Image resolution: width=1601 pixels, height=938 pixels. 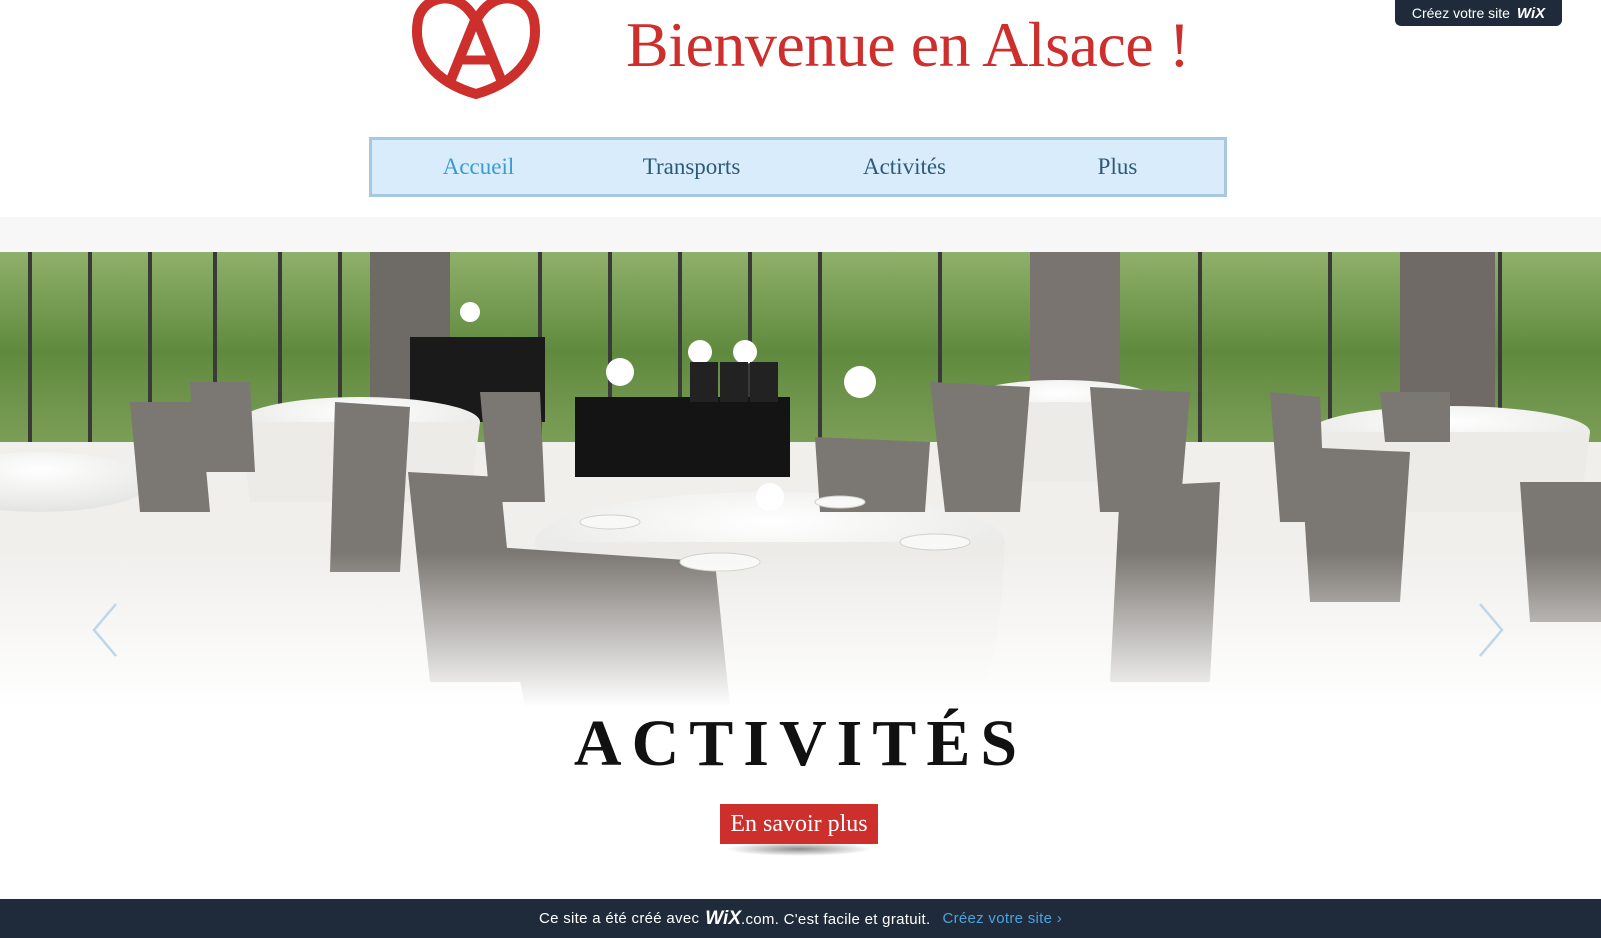 I want to click on nav-item-activites: Activités, so click(x=904, y=167).